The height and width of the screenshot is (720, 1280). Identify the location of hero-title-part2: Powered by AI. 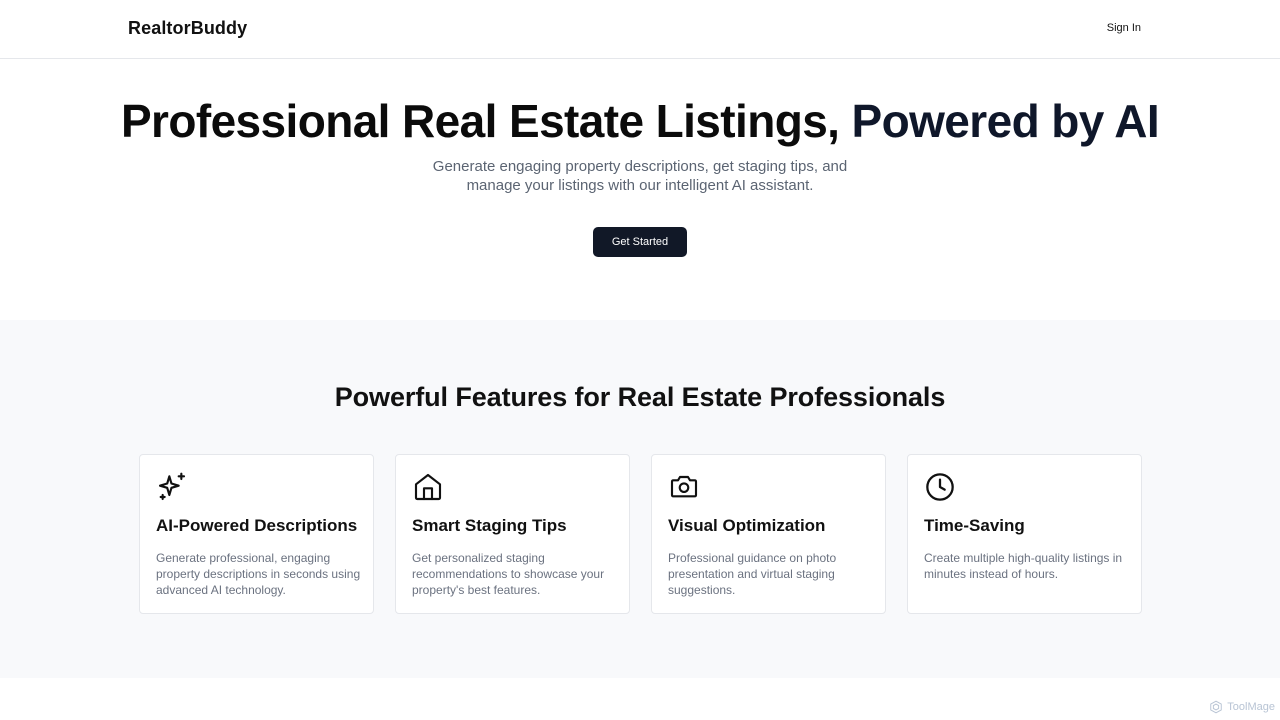
(1005, 121).